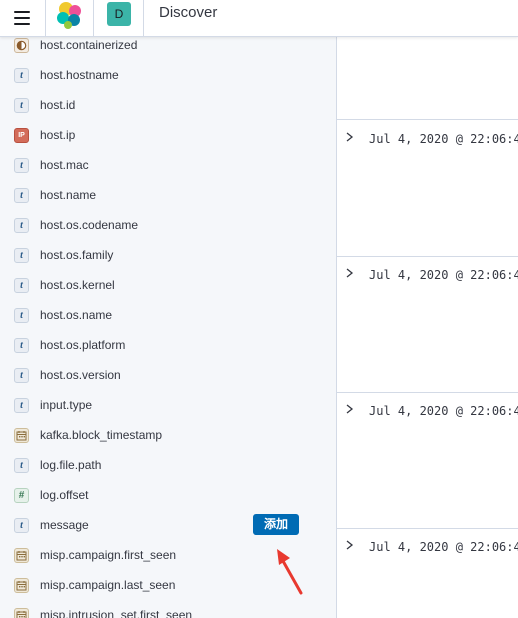 This screenshot has width=518, height=618. I want to click on elastic-logo-icon, so click(70, 18).